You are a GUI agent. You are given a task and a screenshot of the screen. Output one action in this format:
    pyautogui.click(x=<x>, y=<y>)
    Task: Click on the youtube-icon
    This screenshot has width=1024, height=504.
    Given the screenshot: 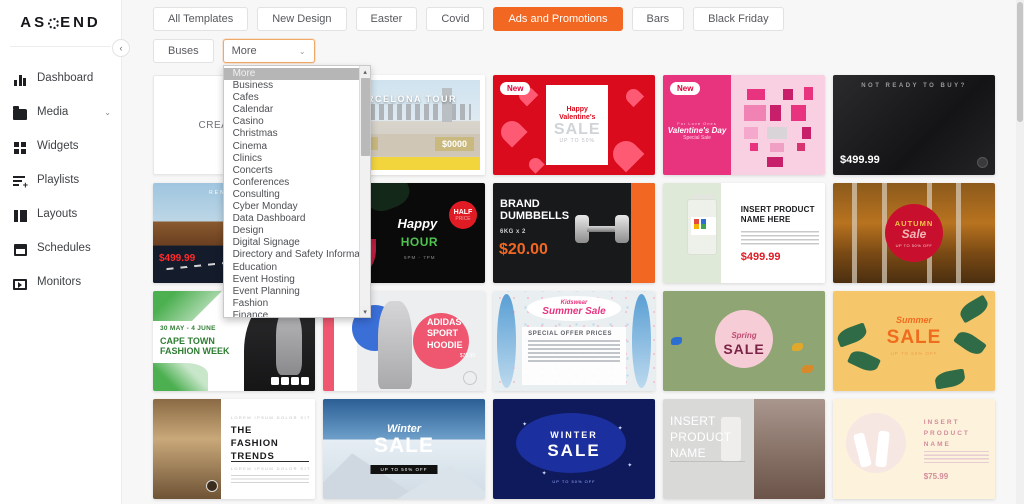 What is the action you would take?
    pyautogui.click(x=305, y=381)
    